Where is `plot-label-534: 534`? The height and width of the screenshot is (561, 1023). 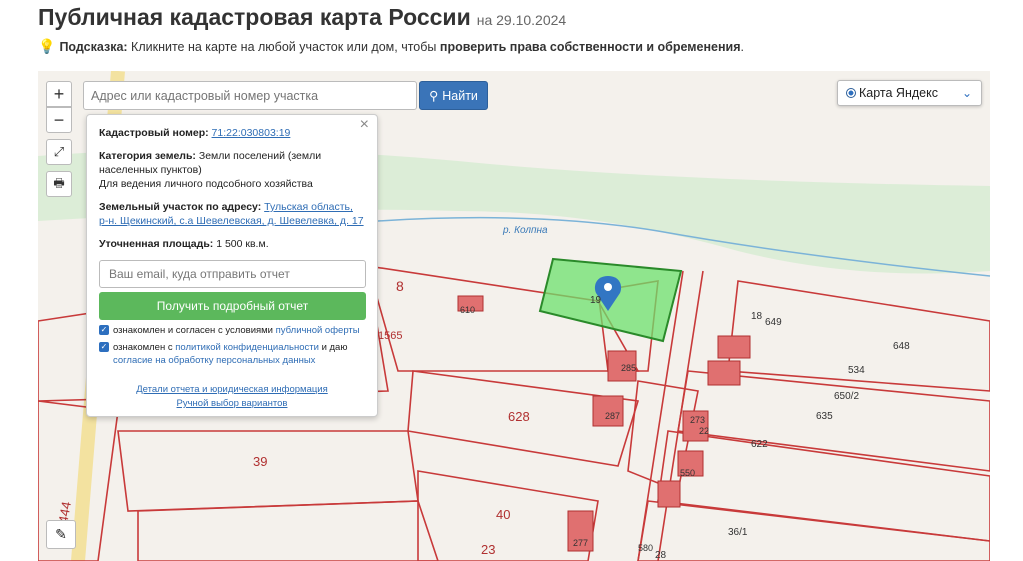 plot-label-534: 534 is located at coordinates (856, 370).